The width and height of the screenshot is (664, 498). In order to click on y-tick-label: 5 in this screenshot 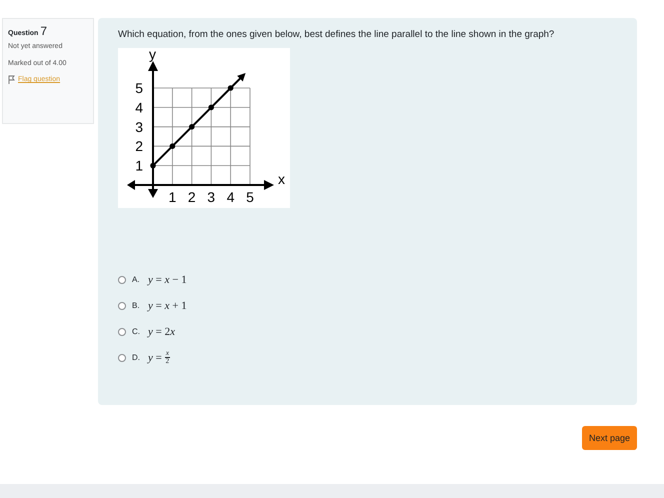, I will do `click(139, 88)`.